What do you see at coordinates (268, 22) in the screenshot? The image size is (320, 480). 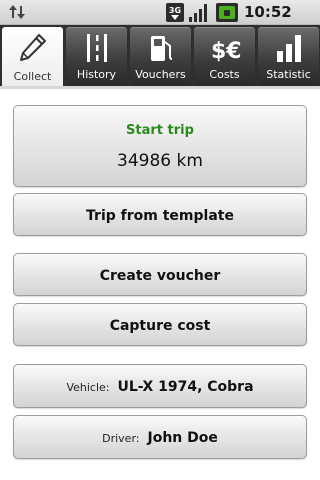 I see `status-time: 10:52 PM` at bounding box center [268, 22].